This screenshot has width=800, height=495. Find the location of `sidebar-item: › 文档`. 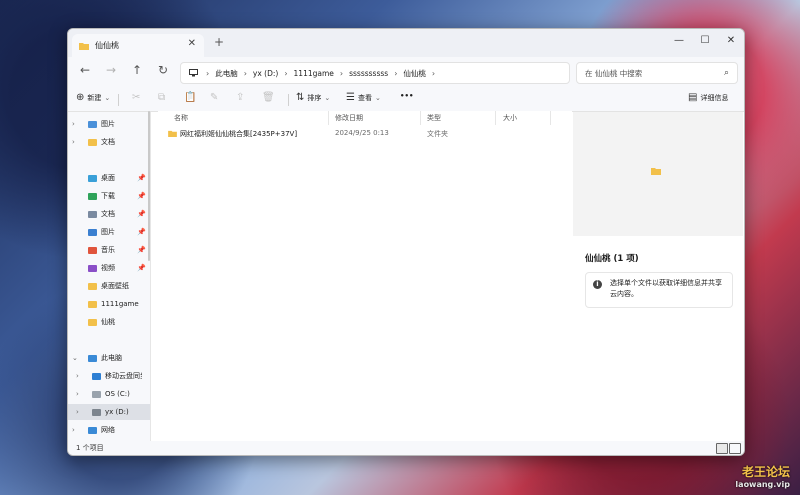

sidebar-item: › 文档 is located at coordinates (109, 142).